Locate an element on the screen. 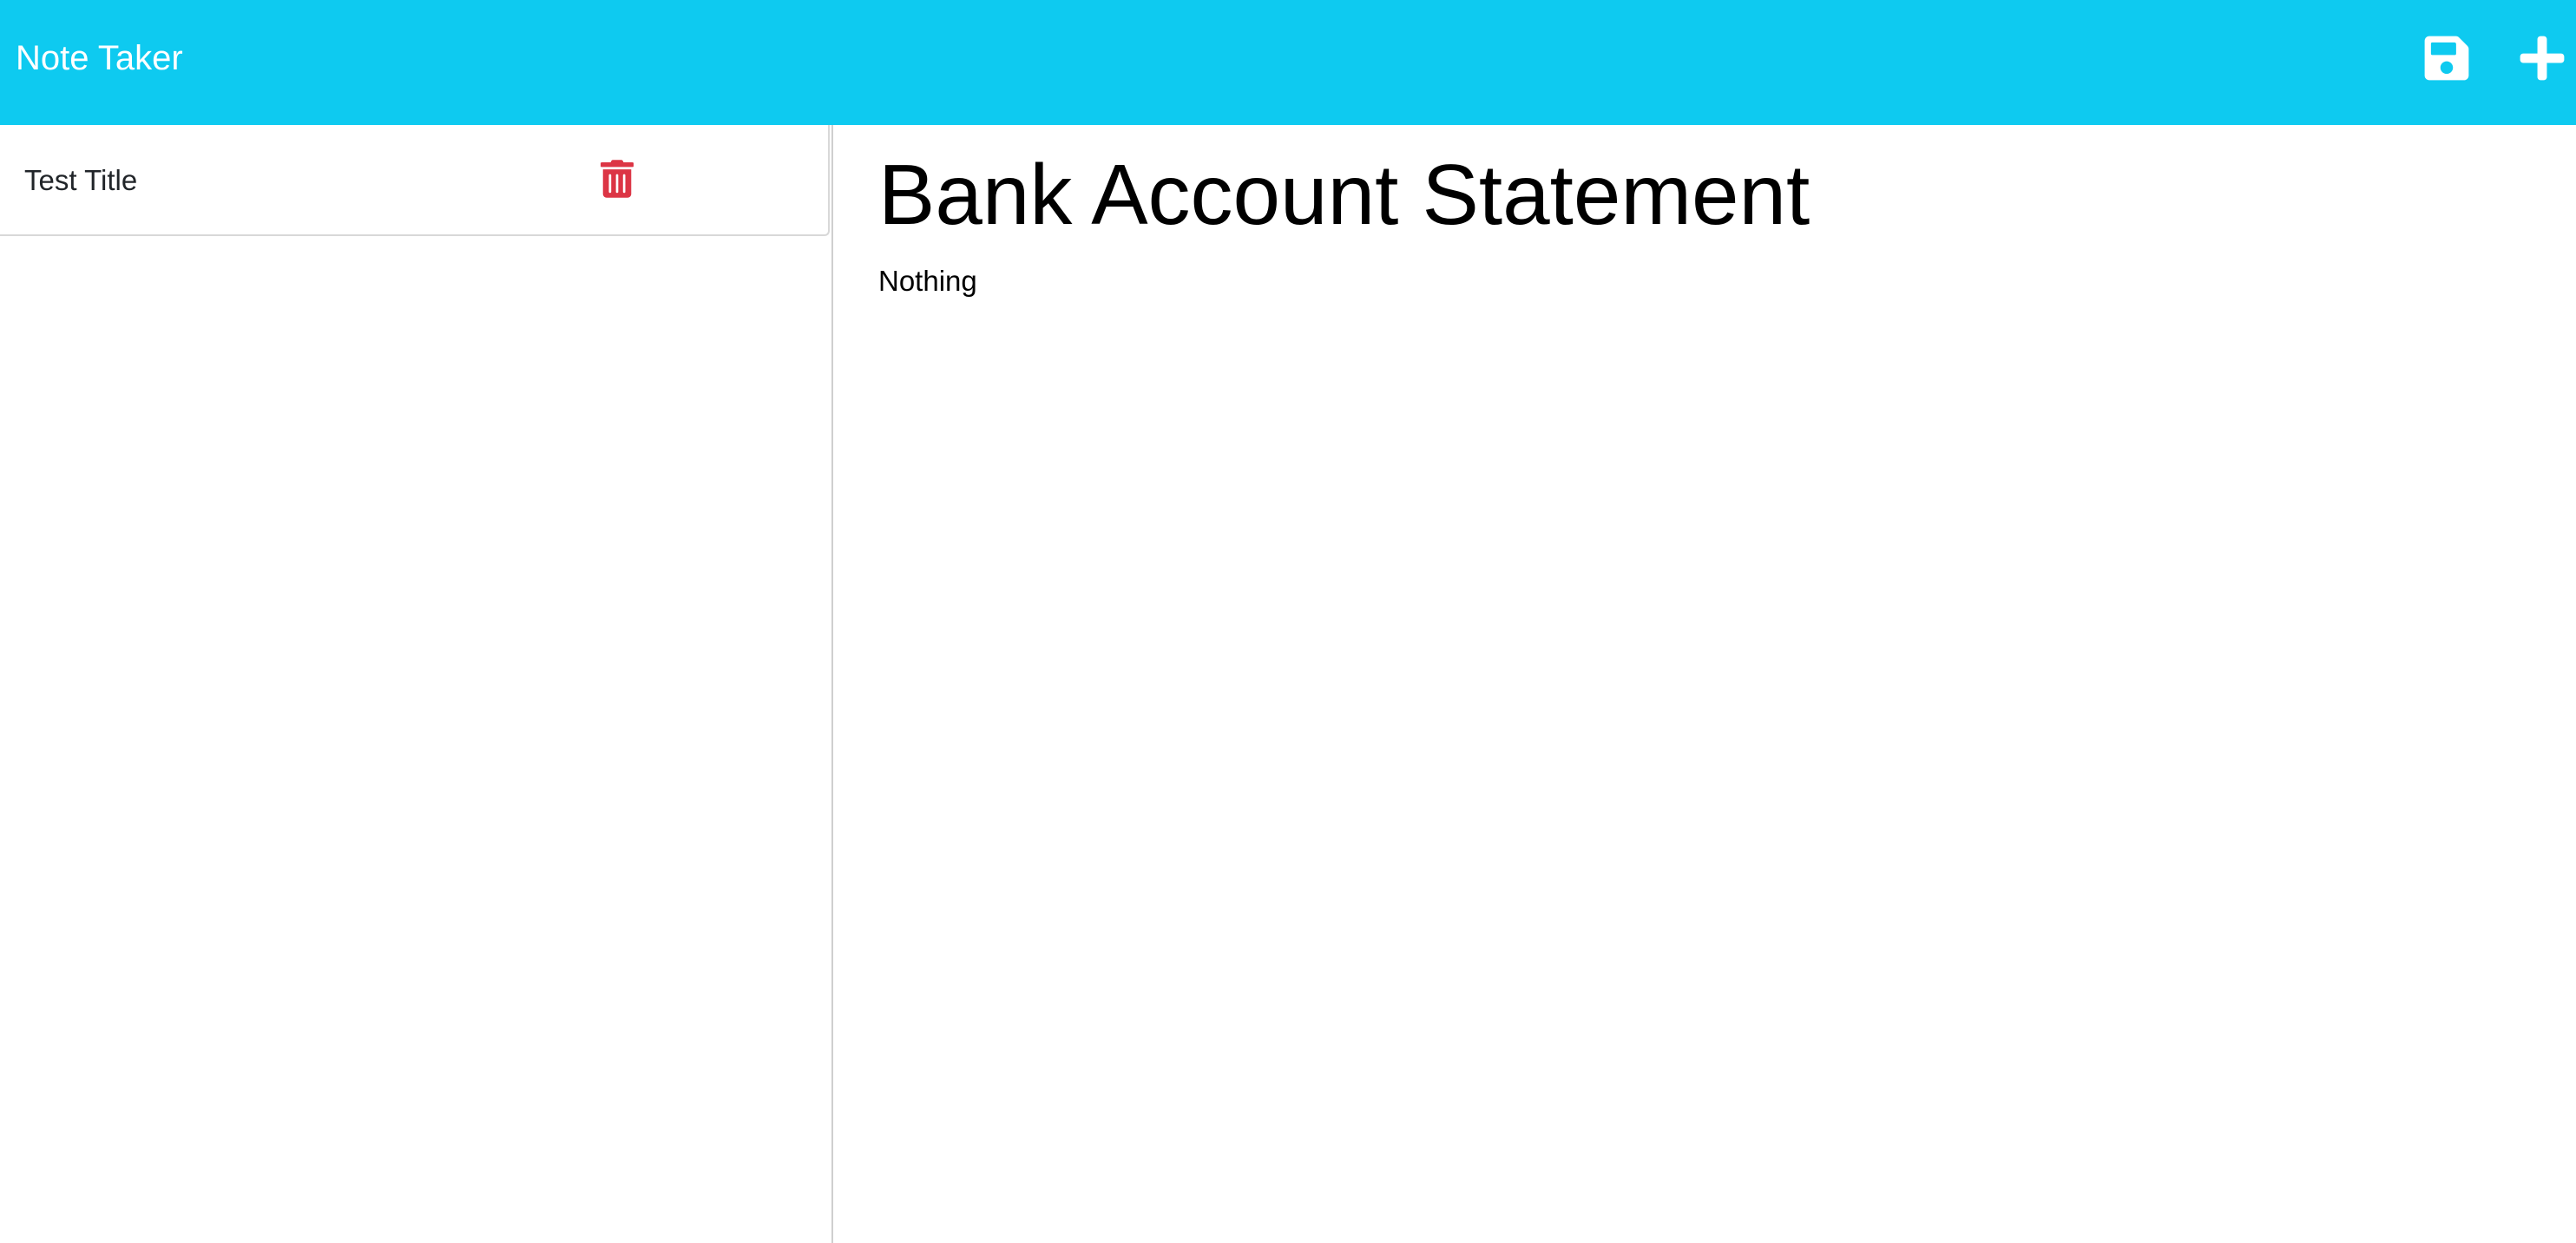  trash-icon is located at coordinates (618, 179).